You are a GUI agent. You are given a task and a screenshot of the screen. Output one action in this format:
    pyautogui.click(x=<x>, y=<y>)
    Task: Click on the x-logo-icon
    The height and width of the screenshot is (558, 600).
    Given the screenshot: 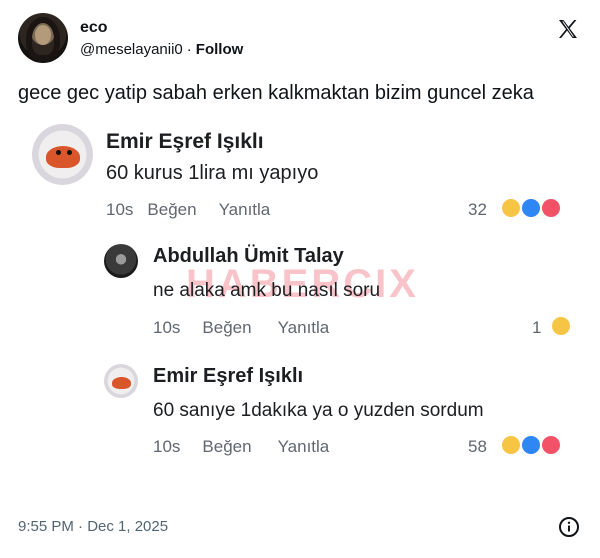 What is the action you would take?
    pyautogui.click(x=568, y=29)
    